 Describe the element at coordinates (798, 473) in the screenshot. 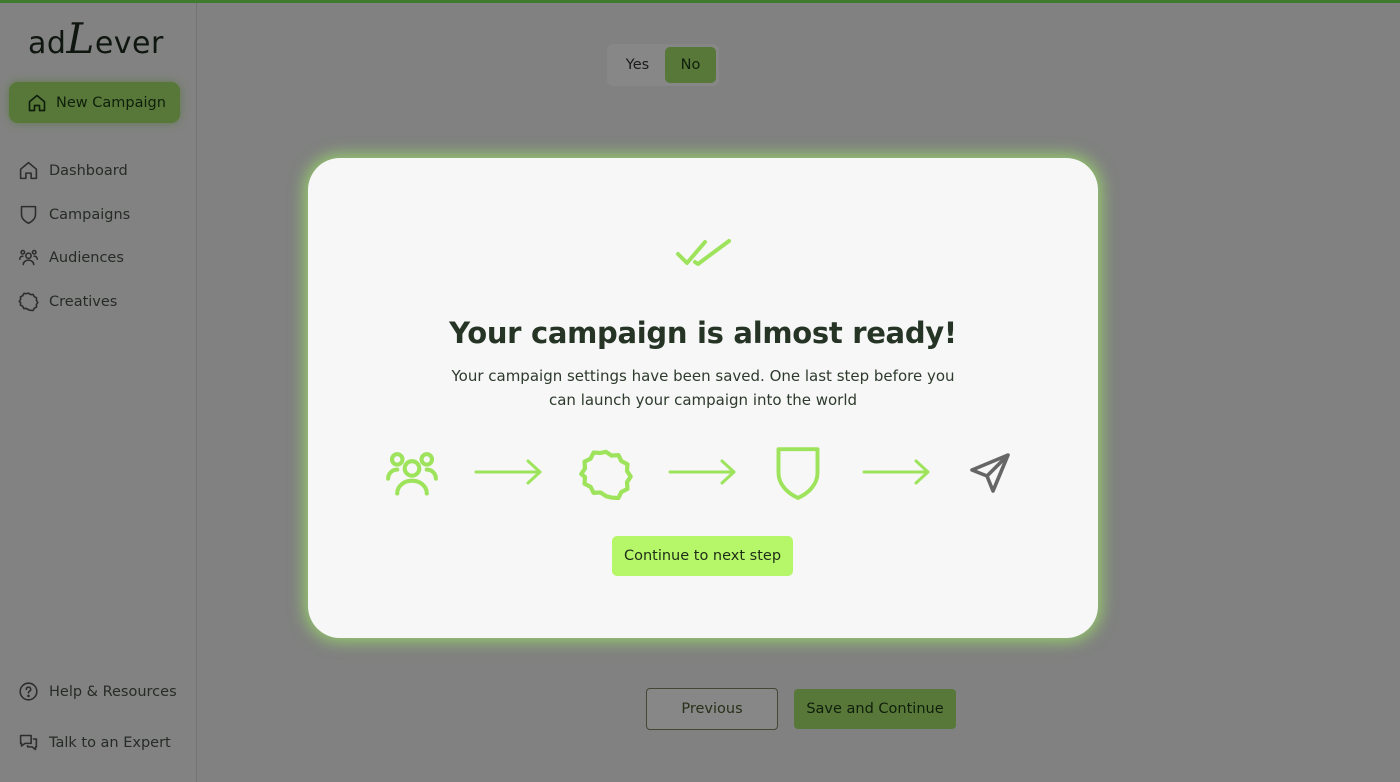

I see `shield-icon` at that location.